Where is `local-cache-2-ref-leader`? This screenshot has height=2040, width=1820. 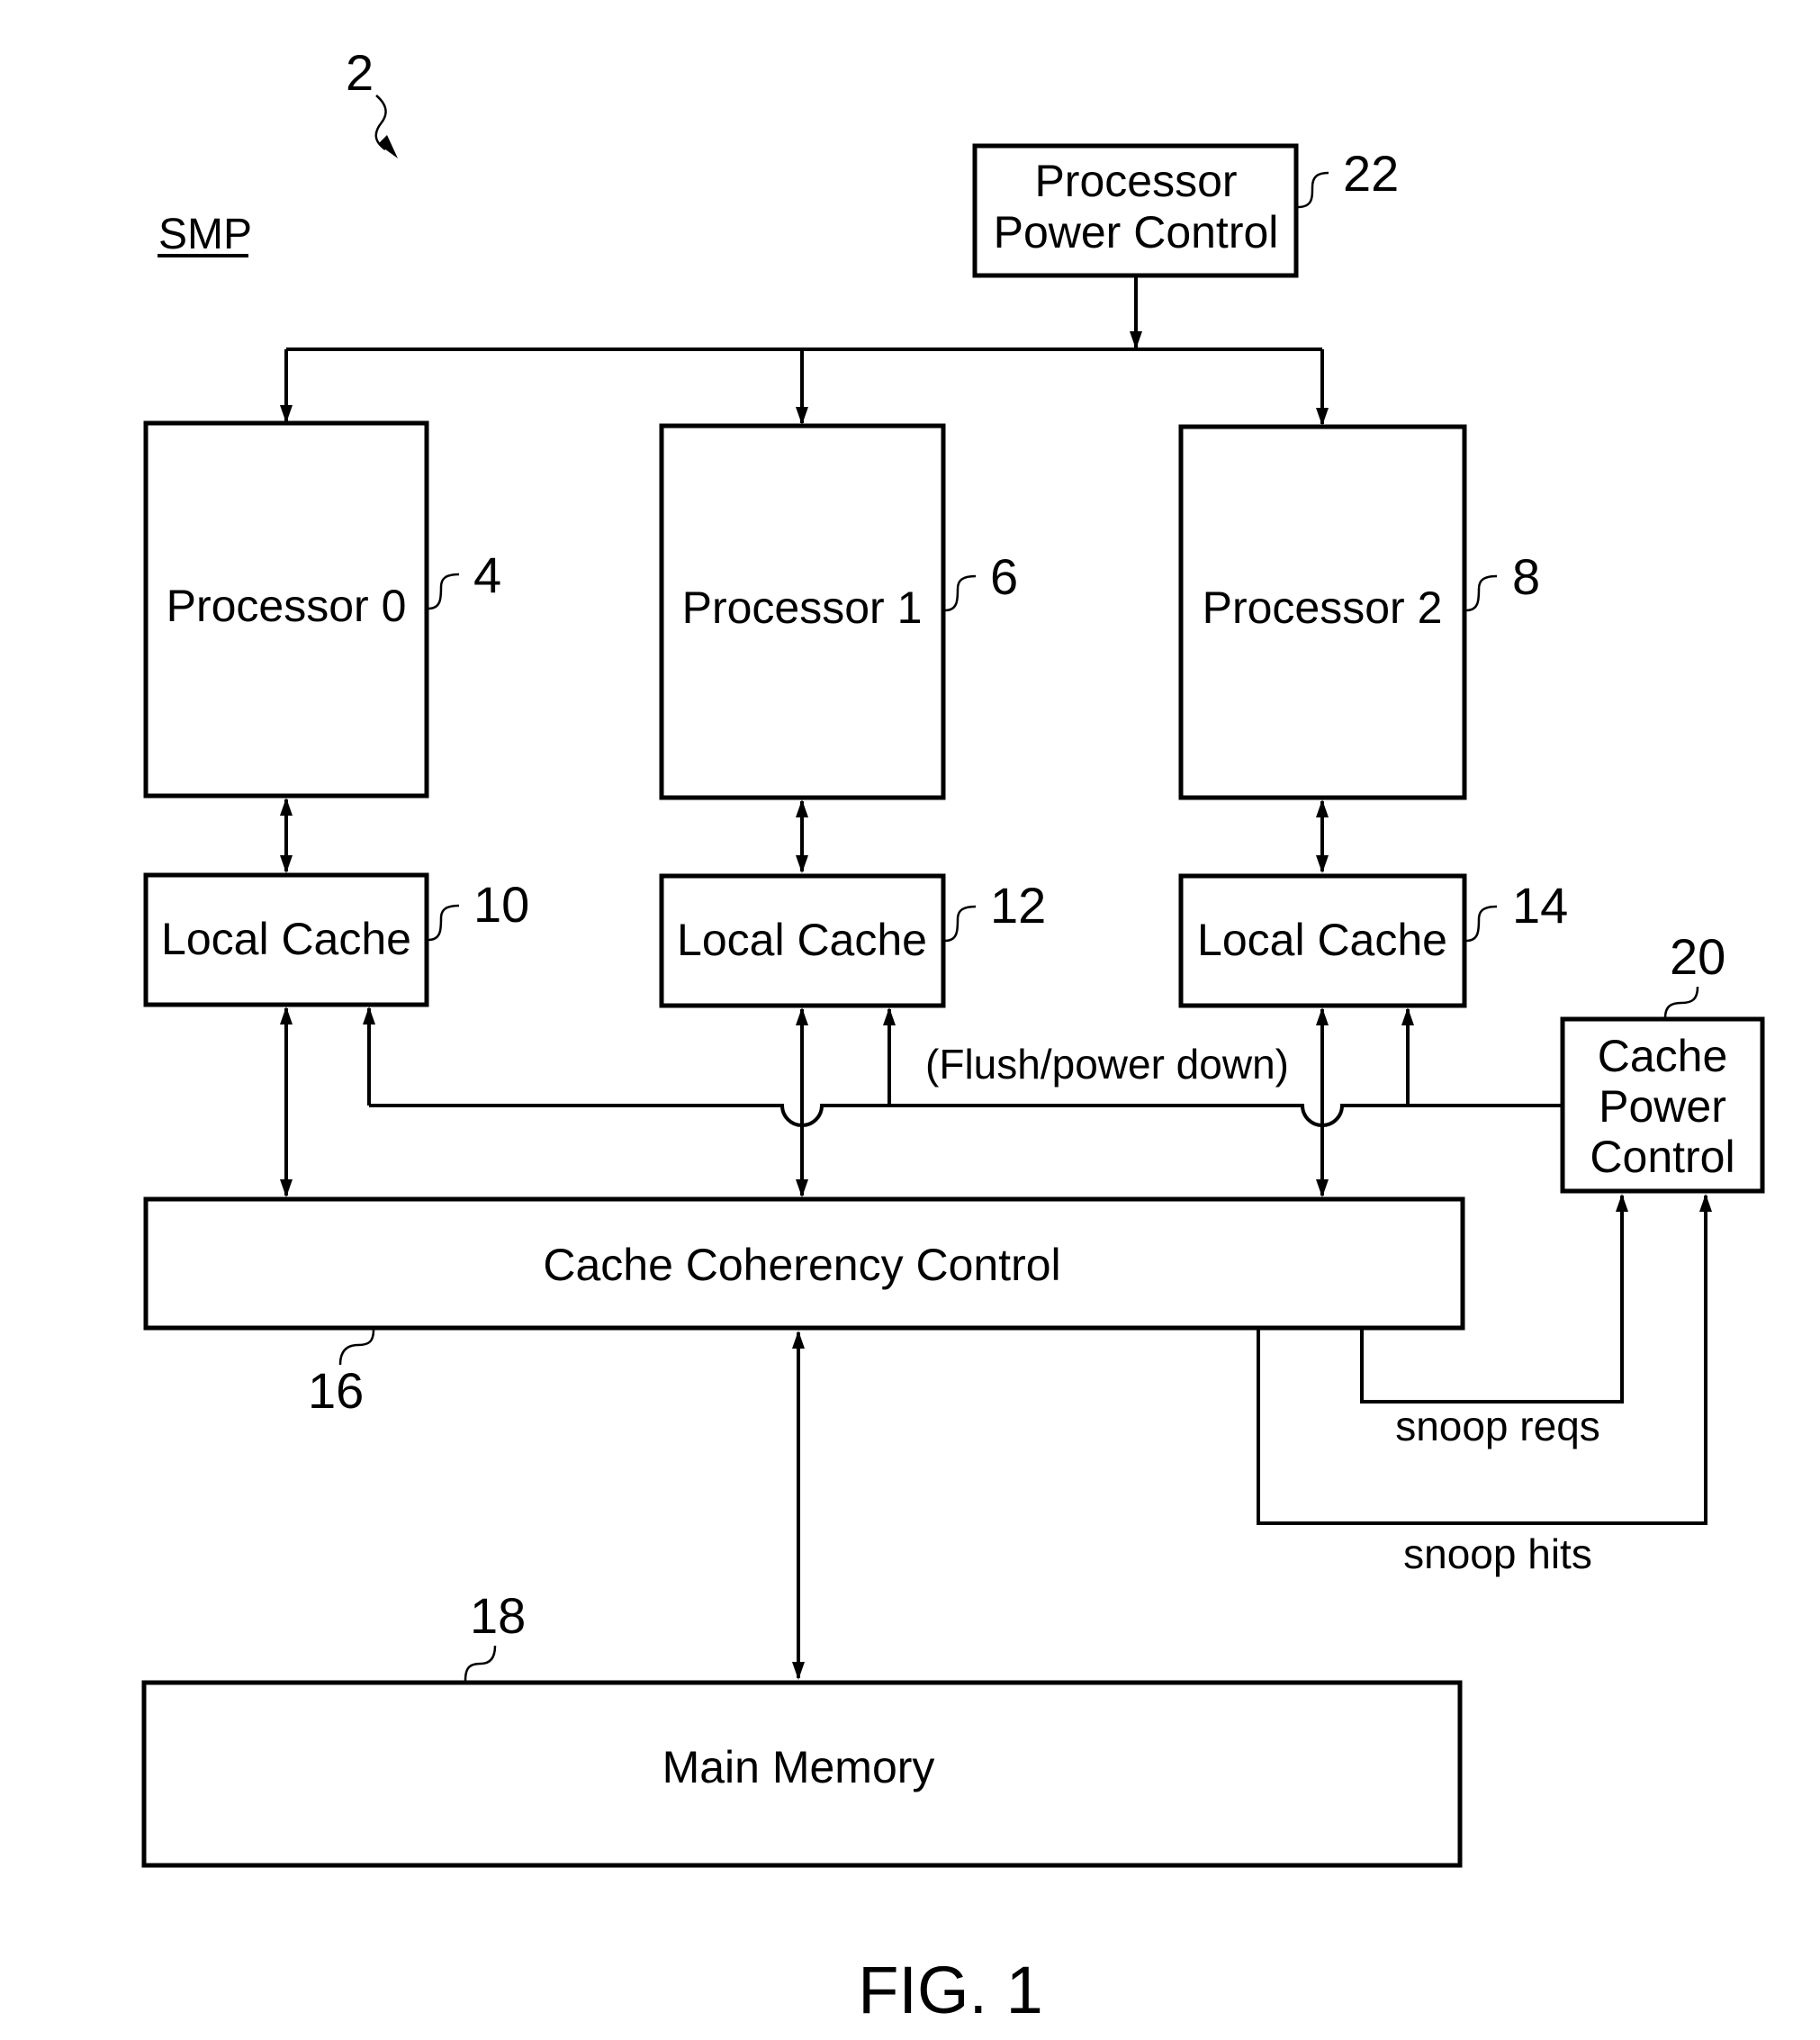
local-cache-2-ref-leader is located at coordinates (1481, 924).